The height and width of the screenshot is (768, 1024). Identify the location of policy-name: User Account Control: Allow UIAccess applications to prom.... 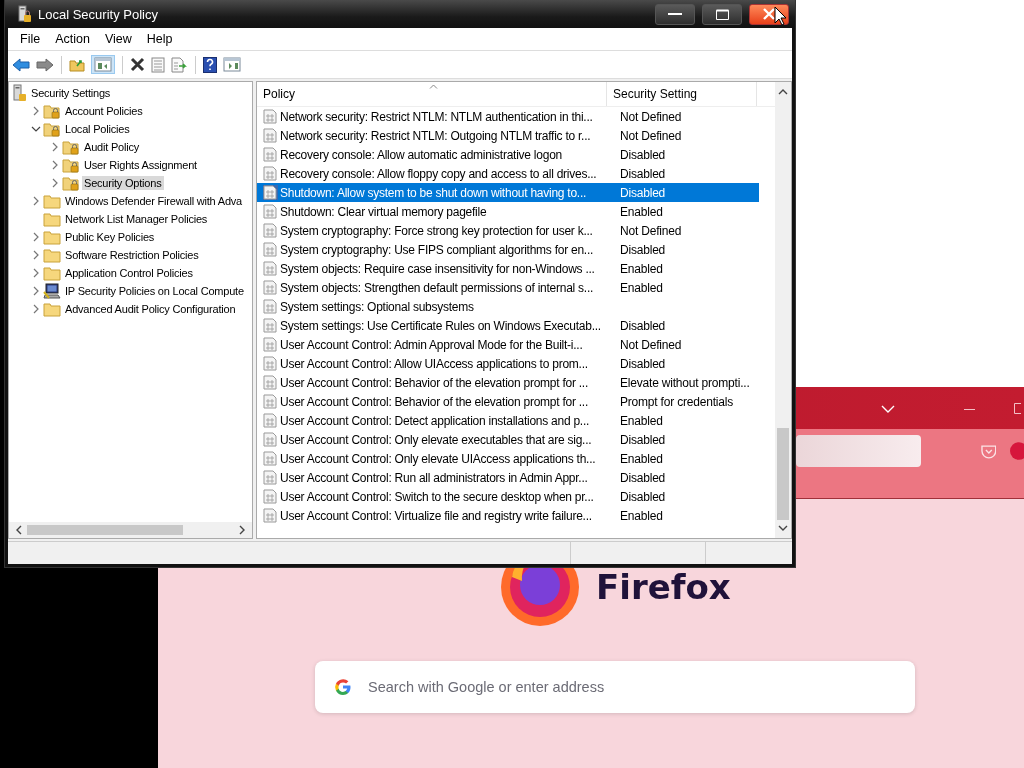
(434, 363).